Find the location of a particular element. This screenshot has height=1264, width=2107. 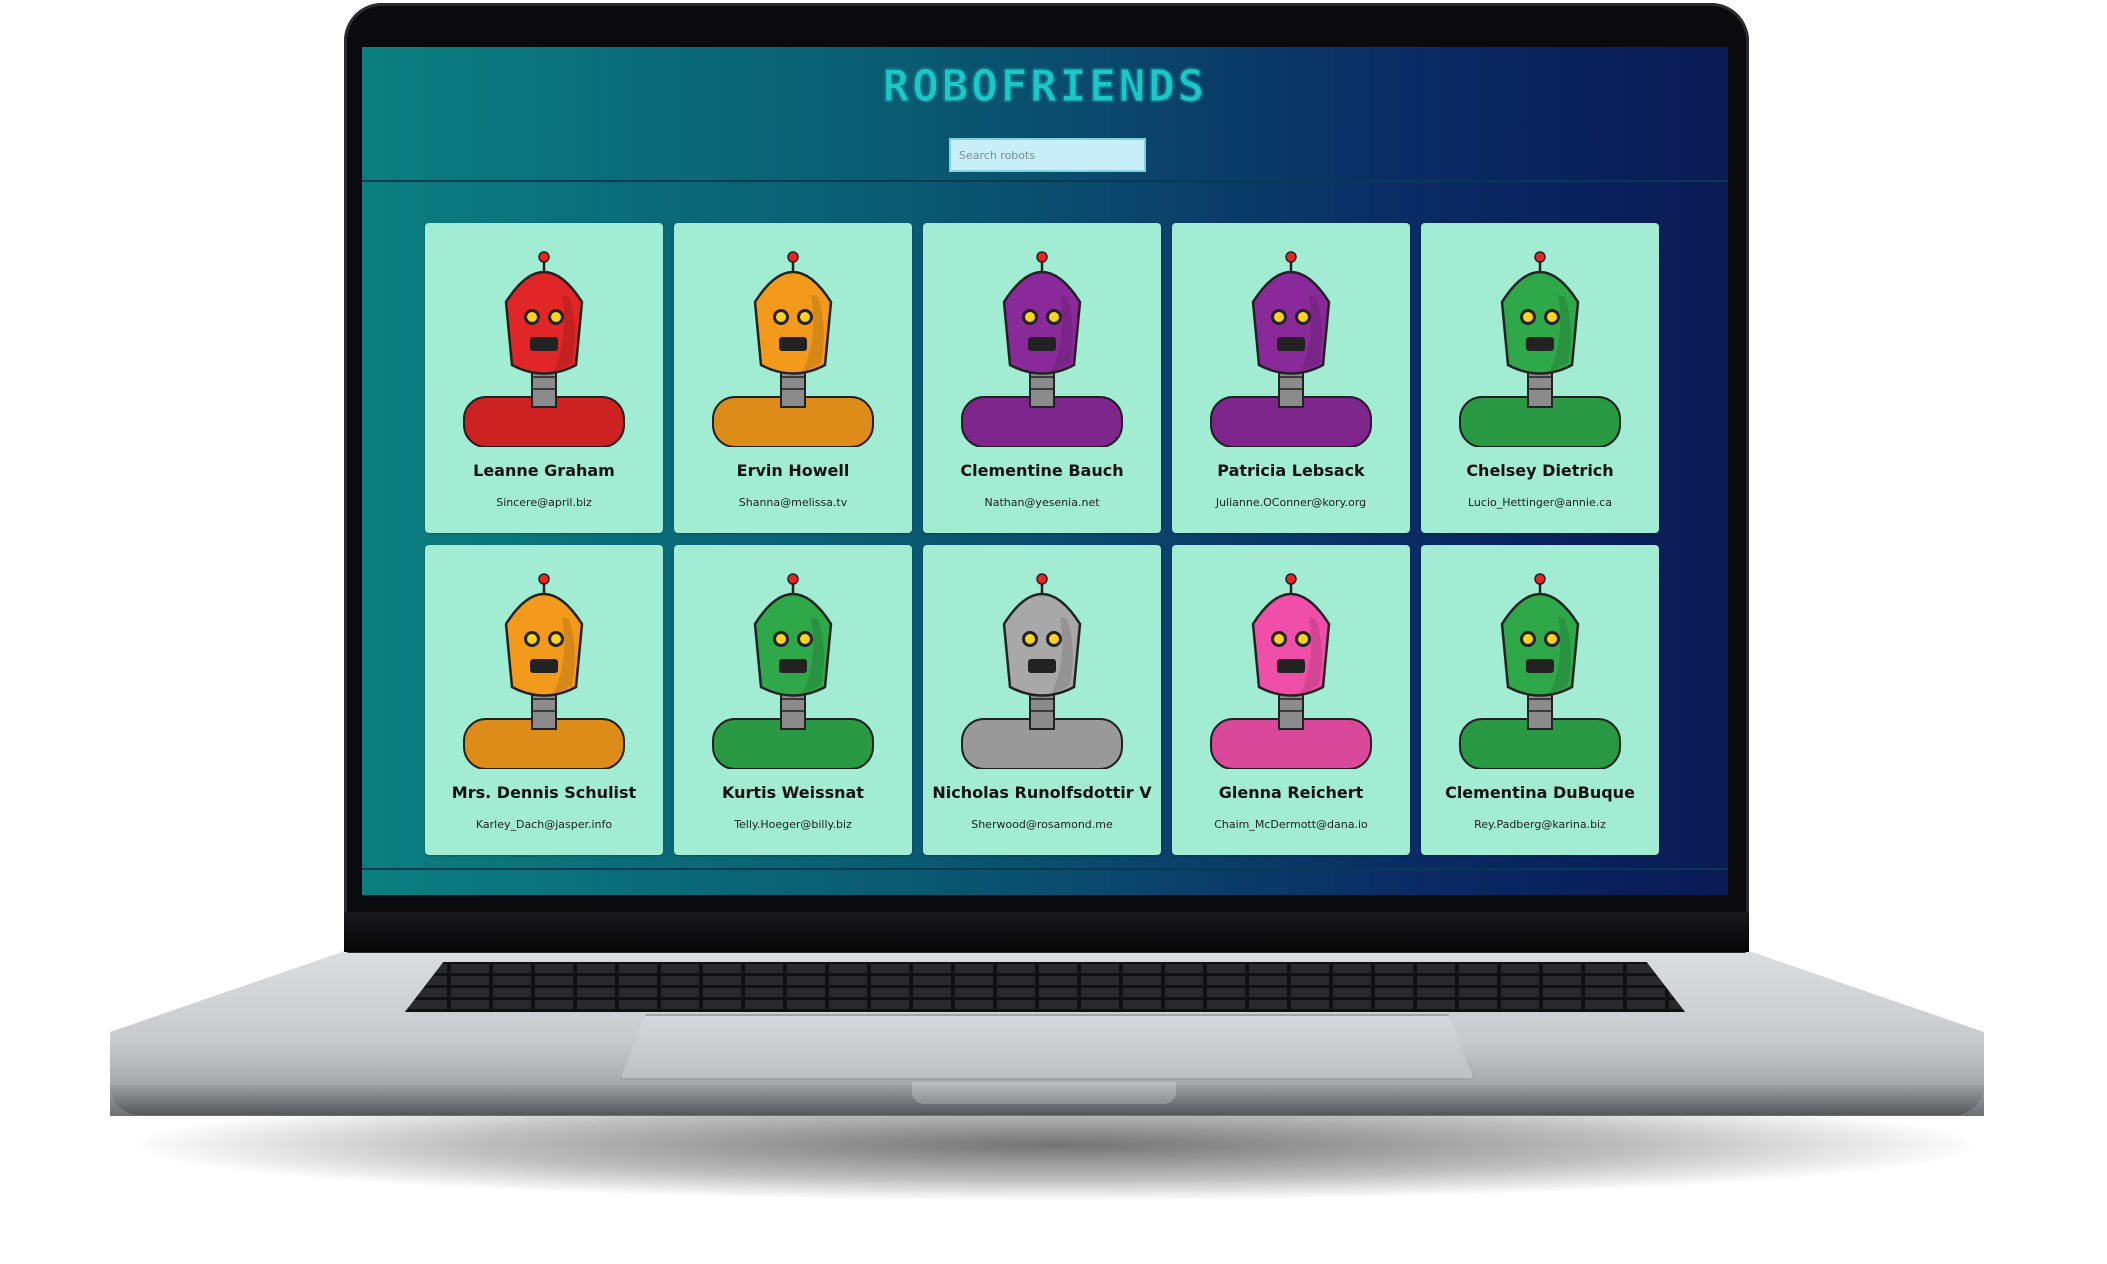

red-robot-icon is located at coordinates (544, 349).